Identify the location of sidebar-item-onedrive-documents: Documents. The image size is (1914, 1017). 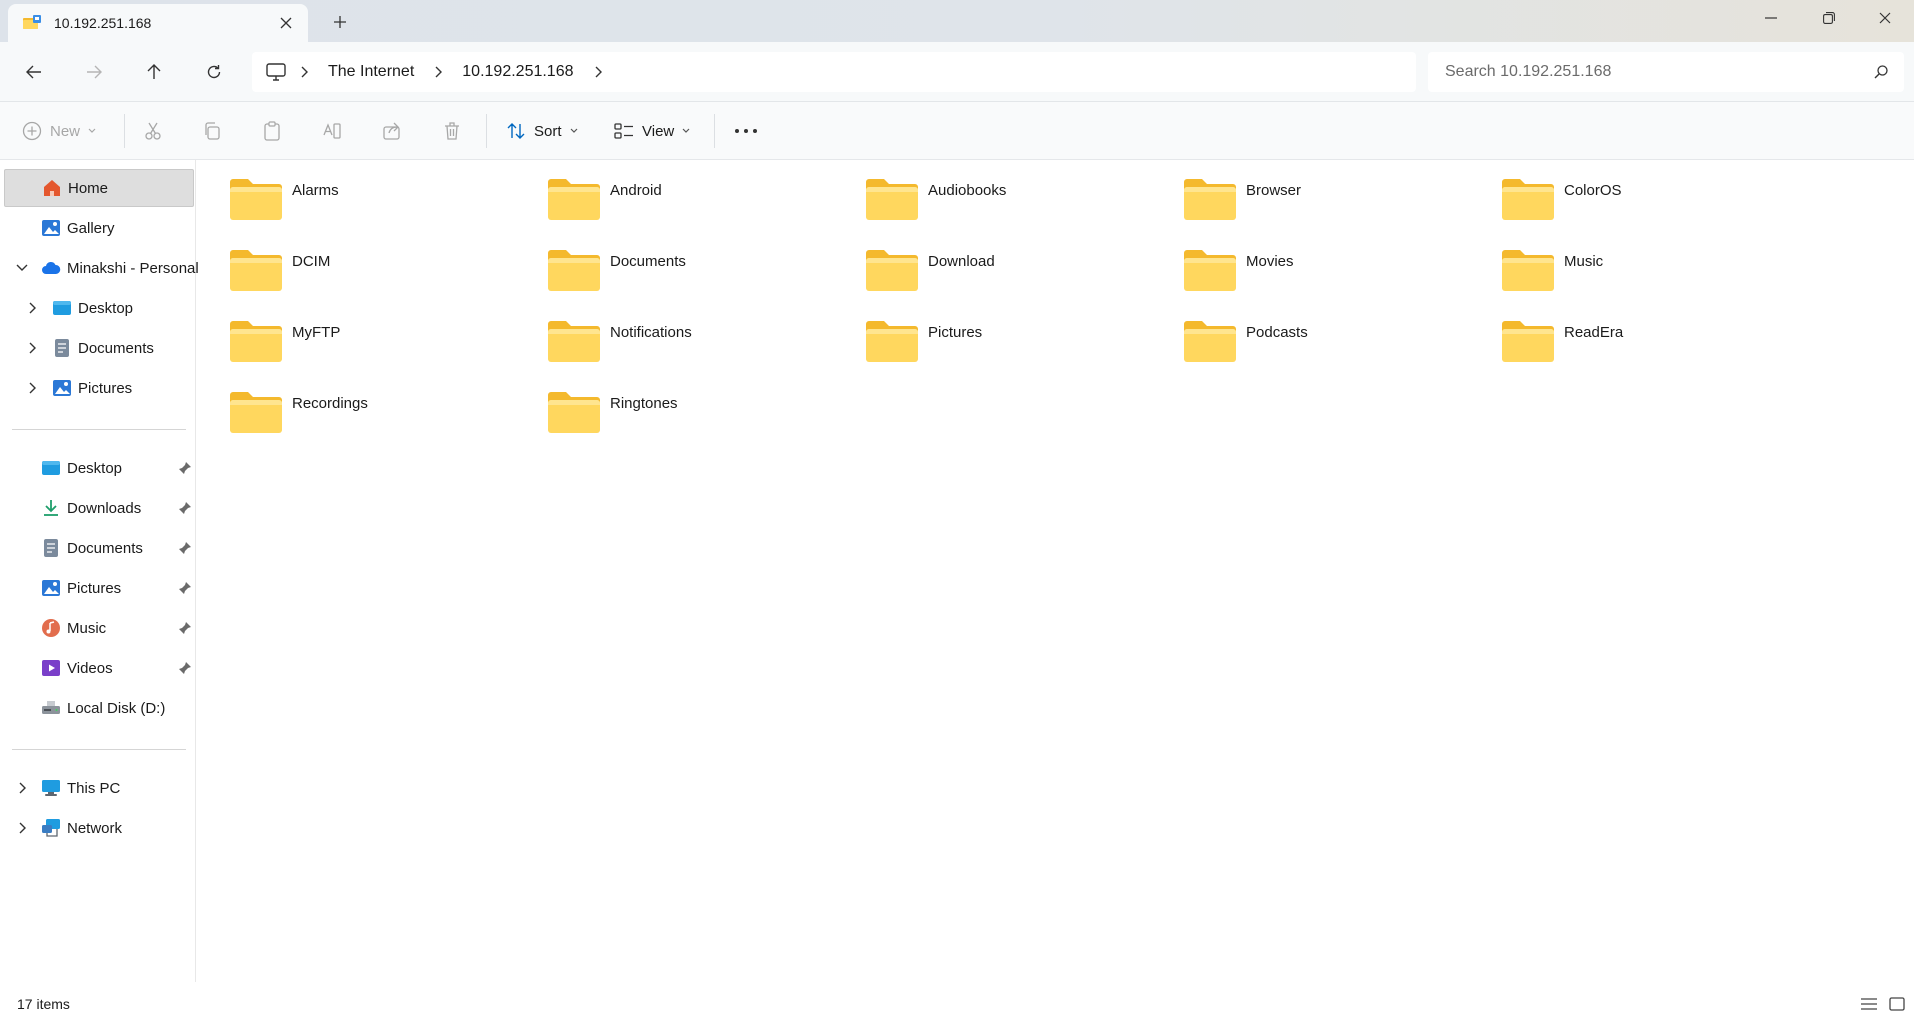
(99, 348).